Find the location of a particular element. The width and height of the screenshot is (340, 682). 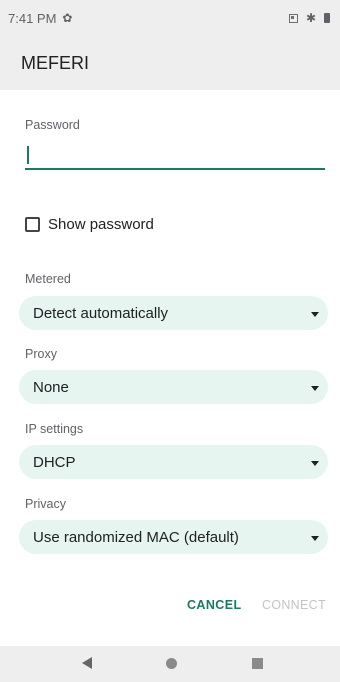

back-icon is located at coordinates (87, 663).